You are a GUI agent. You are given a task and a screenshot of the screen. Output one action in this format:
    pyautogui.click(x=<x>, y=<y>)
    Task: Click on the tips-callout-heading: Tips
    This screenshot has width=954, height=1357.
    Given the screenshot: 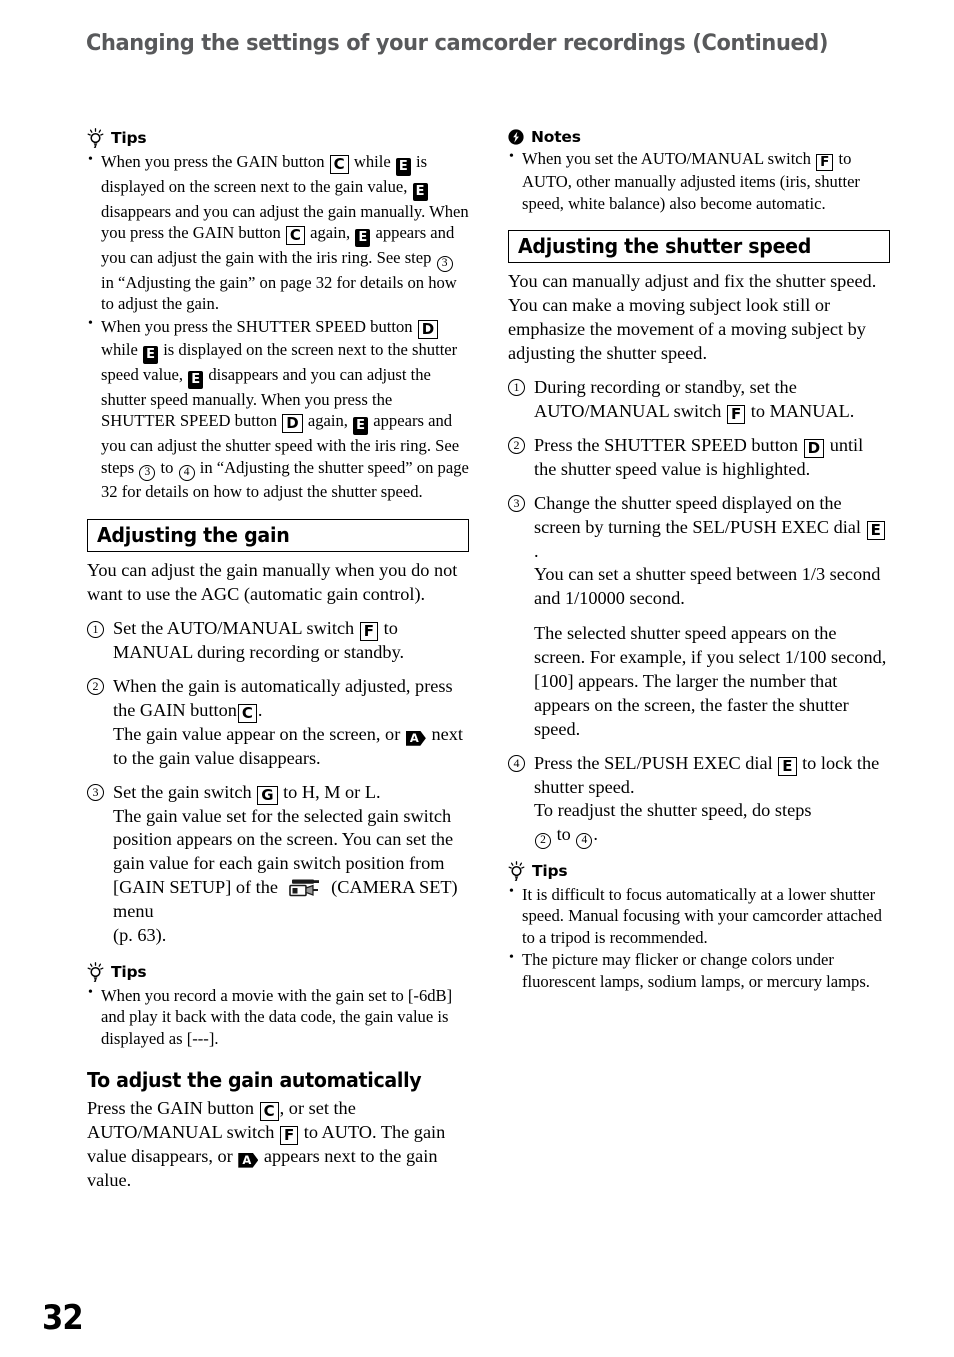 What is the action you would take?
    pyautogui.click(x=278, y=138)
    